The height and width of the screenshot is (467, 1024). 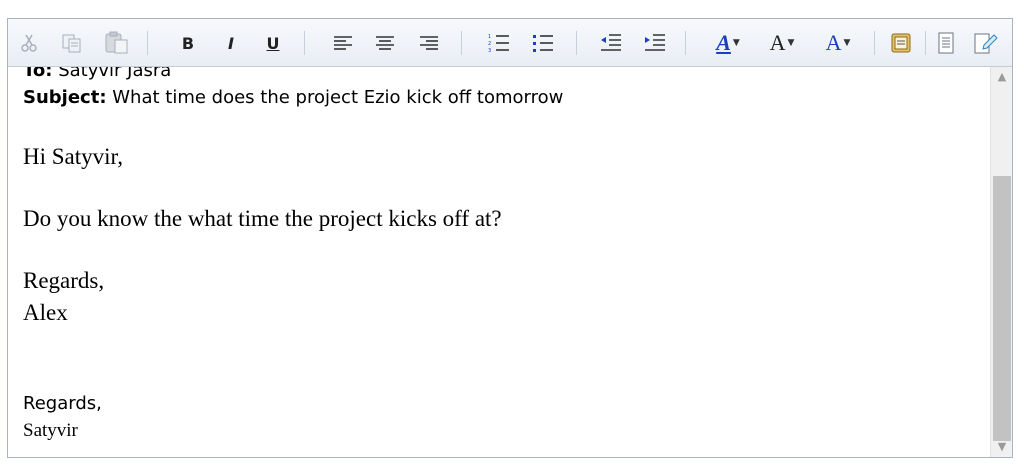 I want to click on bullet-list-button, so click(x=543, y=43).